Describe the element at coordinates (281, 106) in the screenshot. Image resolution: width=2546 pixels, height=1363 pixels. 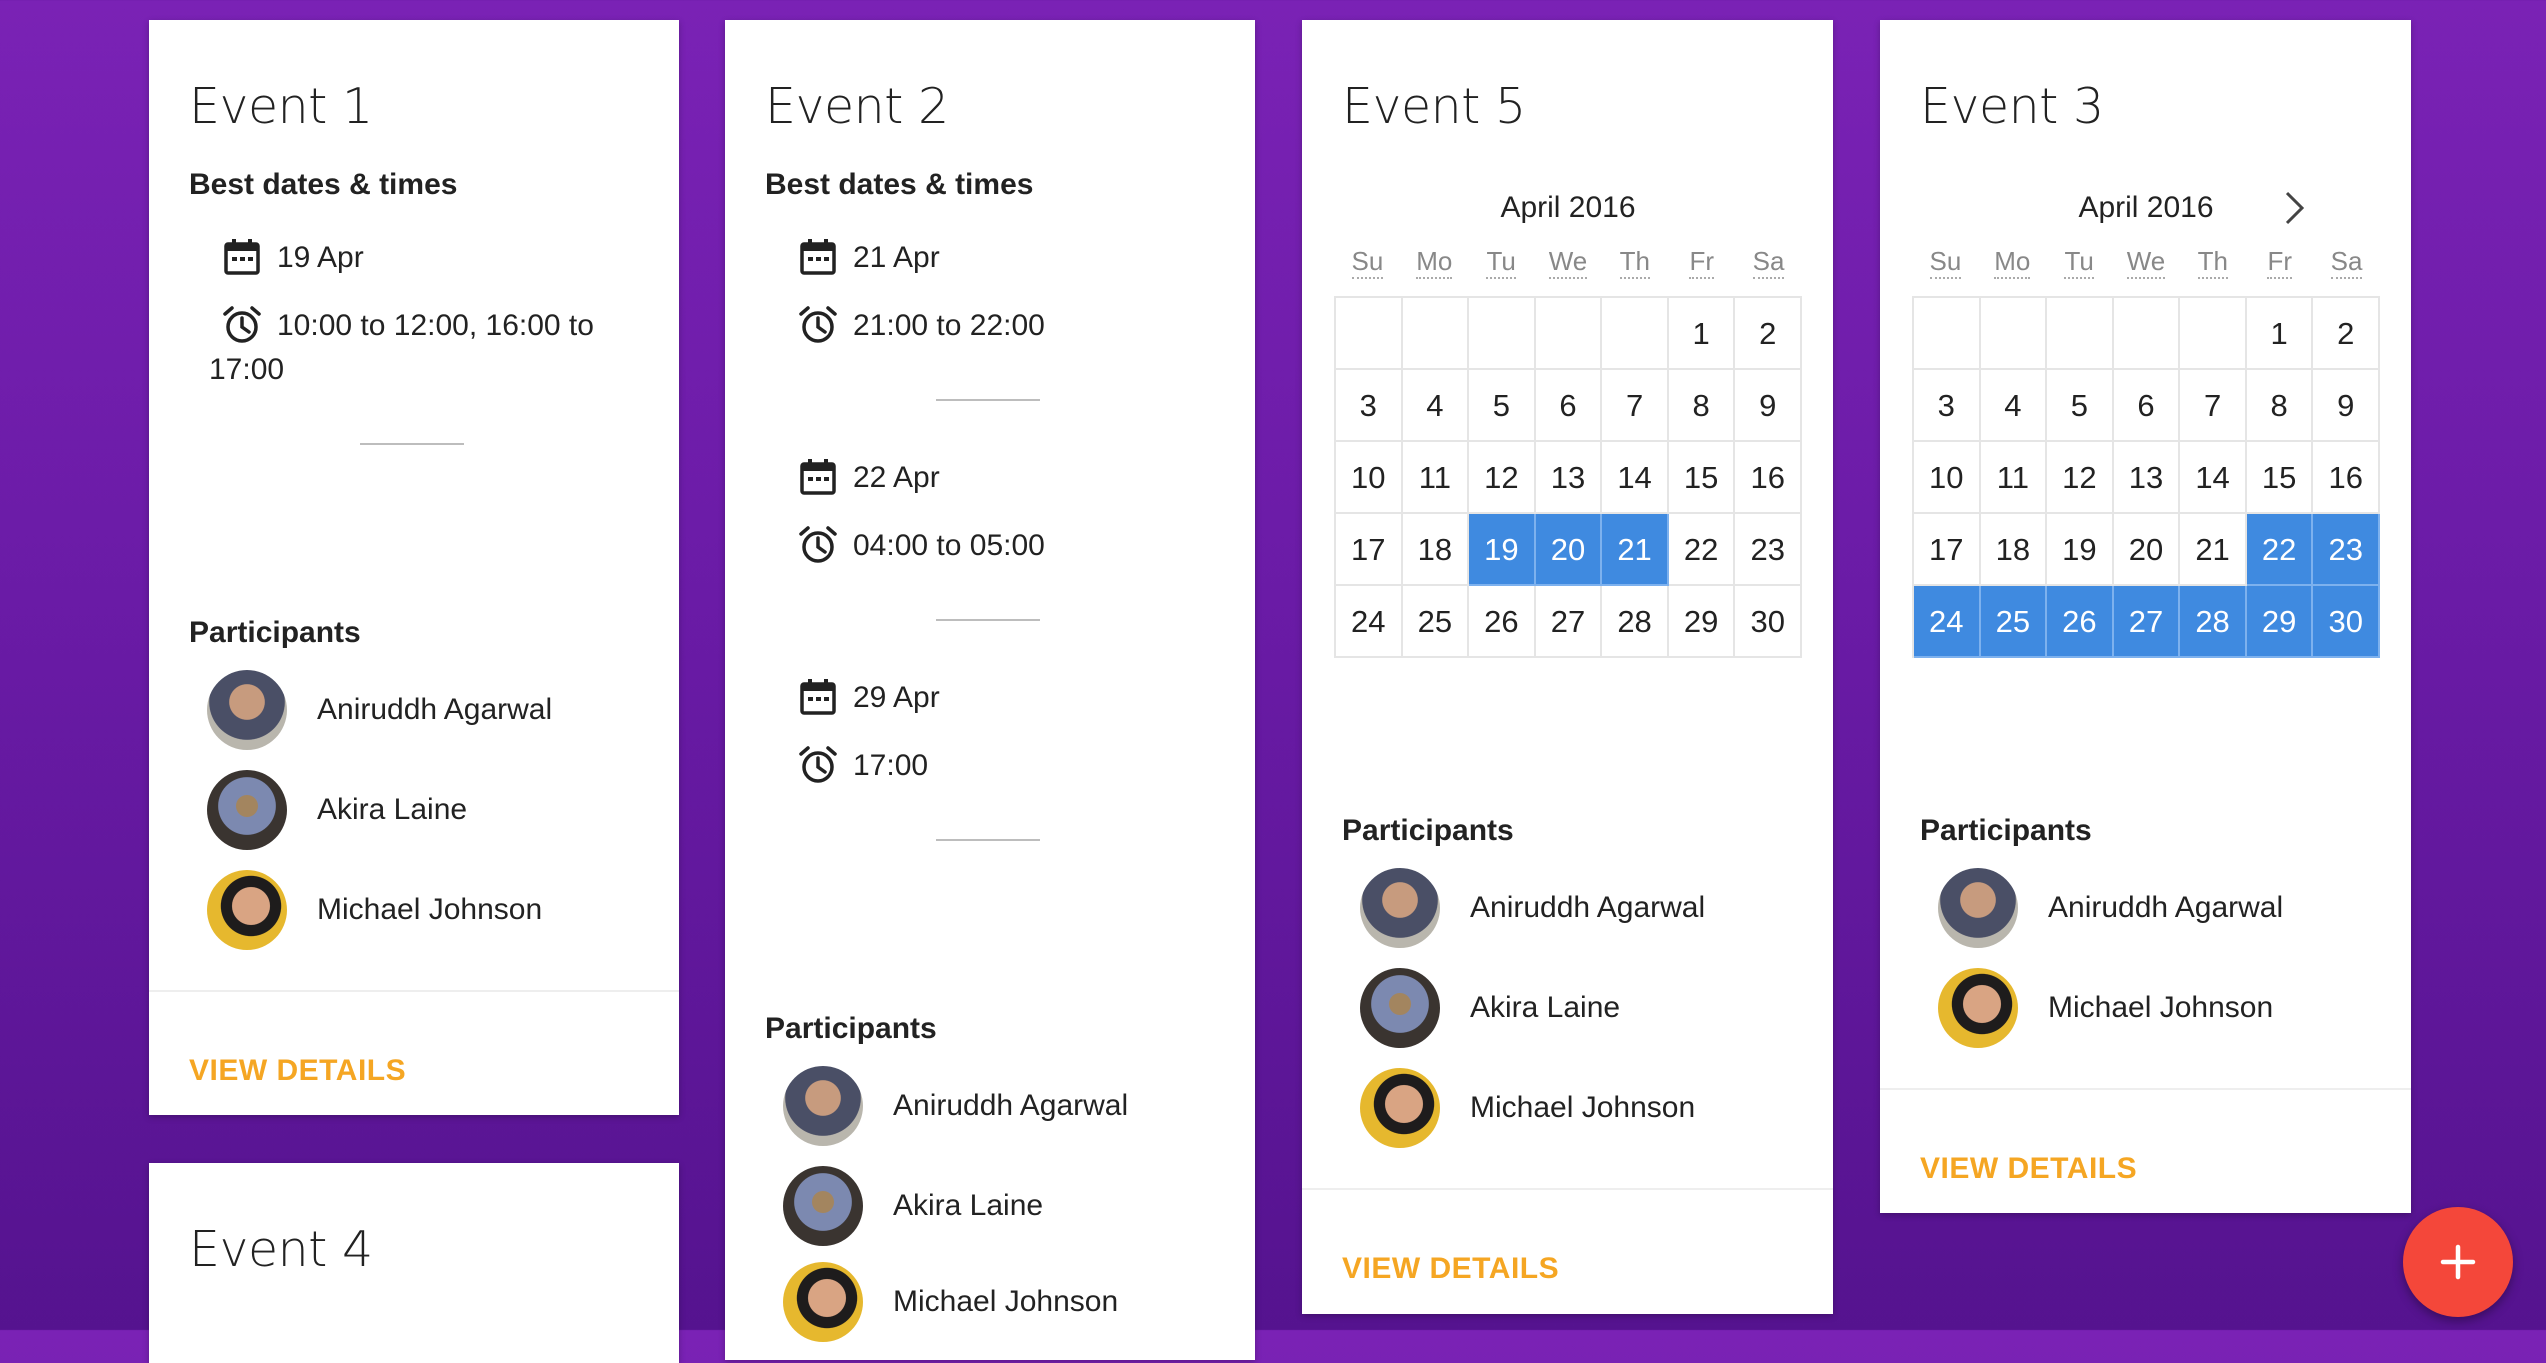
I see `card-title: Event 1` at that location.